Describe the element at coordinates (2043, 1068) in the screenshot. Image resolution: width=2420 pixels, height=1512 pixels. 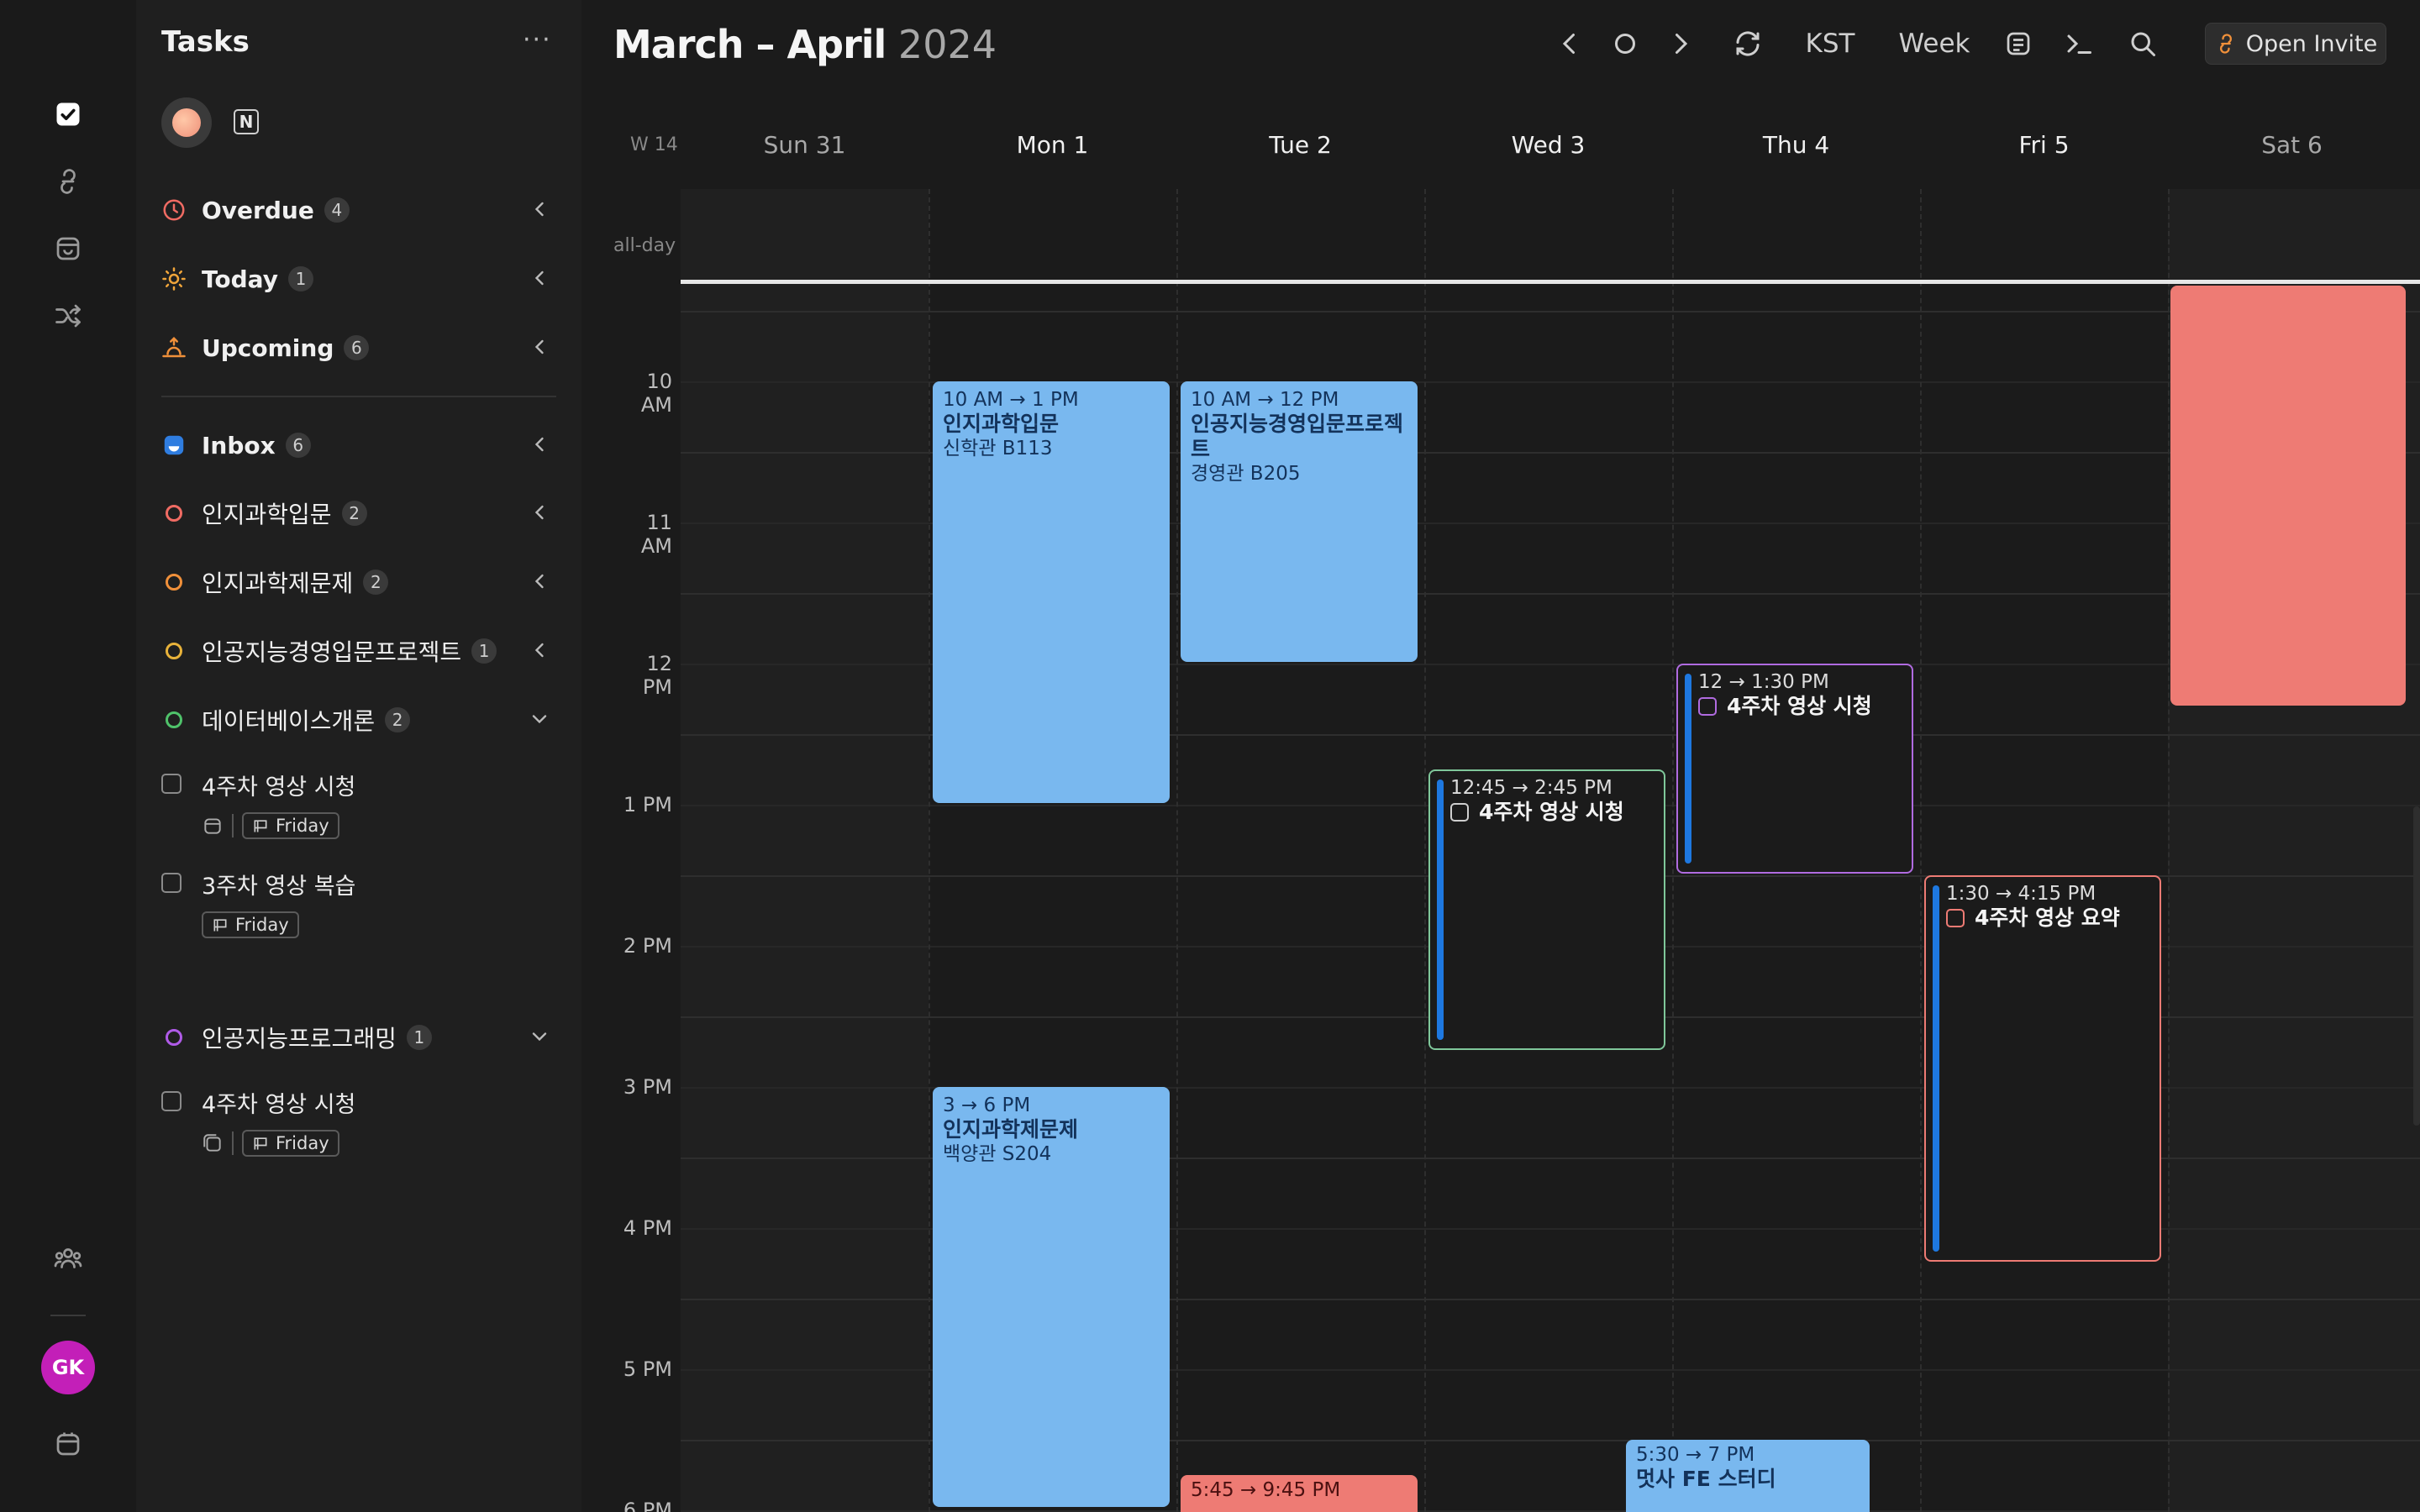
I see `task-event-card: 1:30 → 4:15 PM 4주차 영상 요약` at that location.